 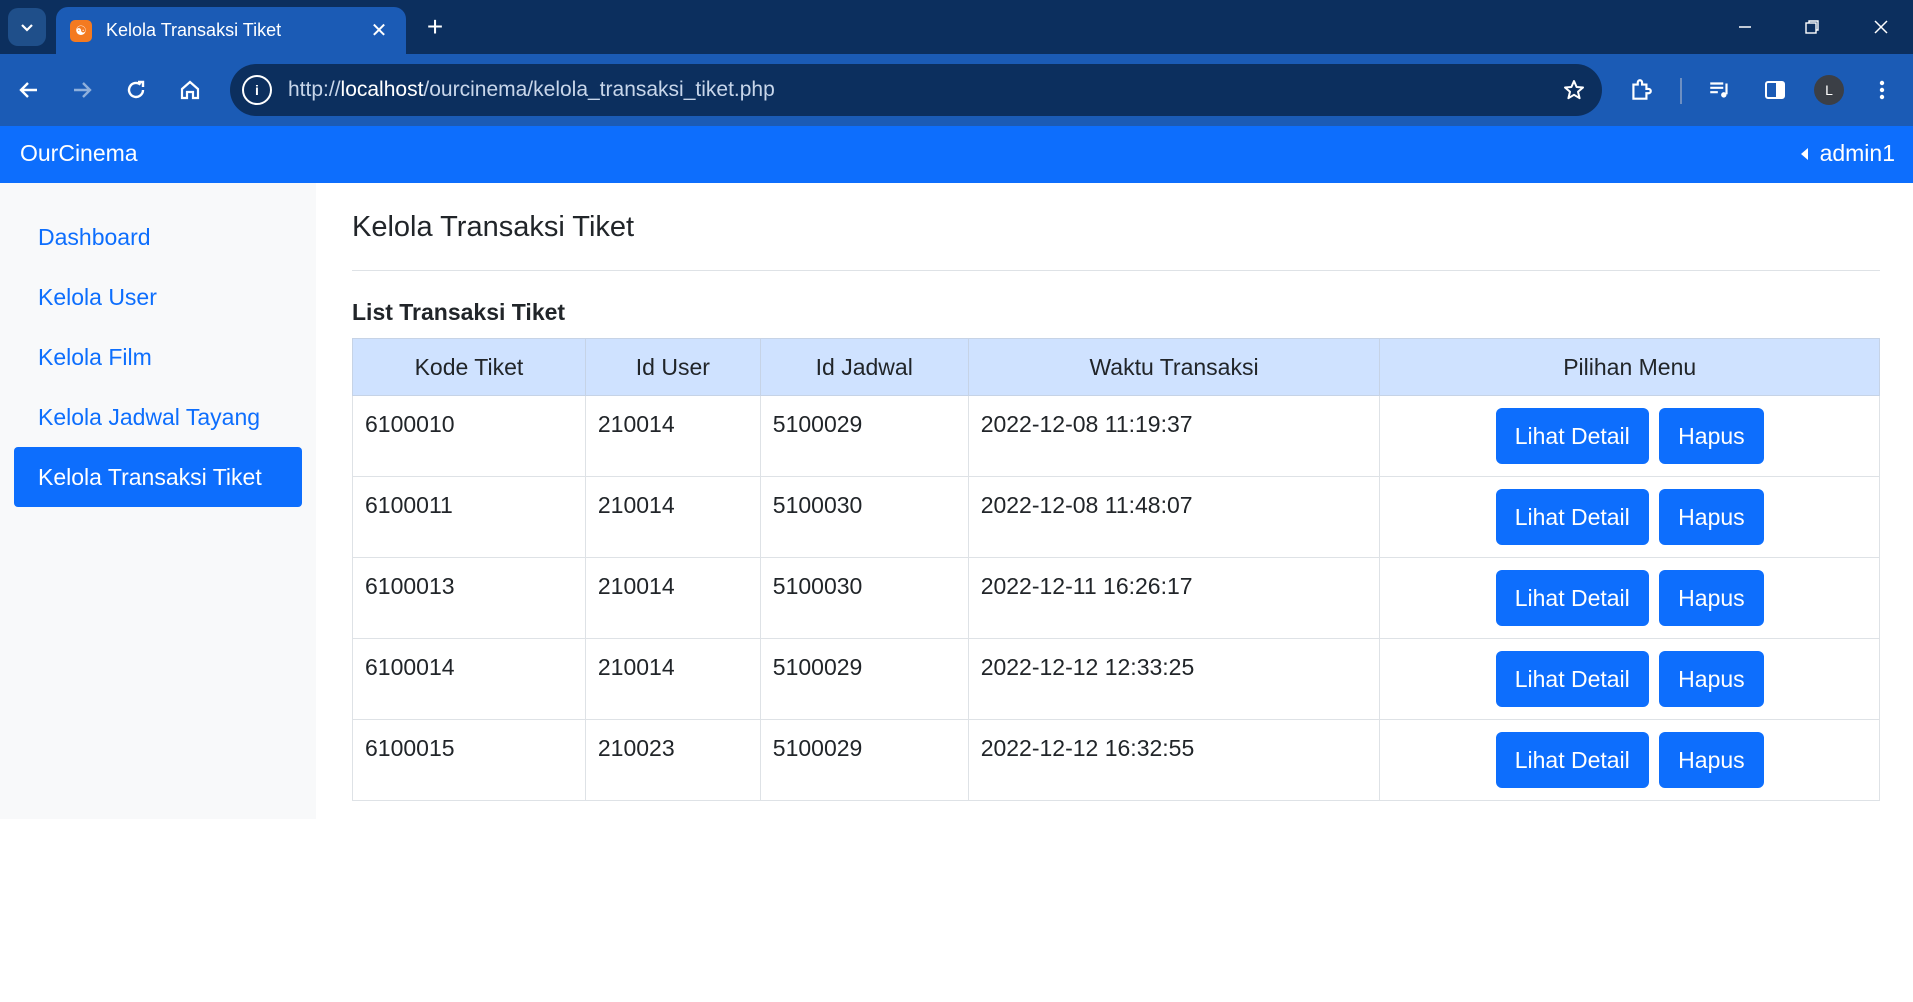 I want to click on sidebar-item-kelola-film: Kelola Film, so click(x=158, y=357).